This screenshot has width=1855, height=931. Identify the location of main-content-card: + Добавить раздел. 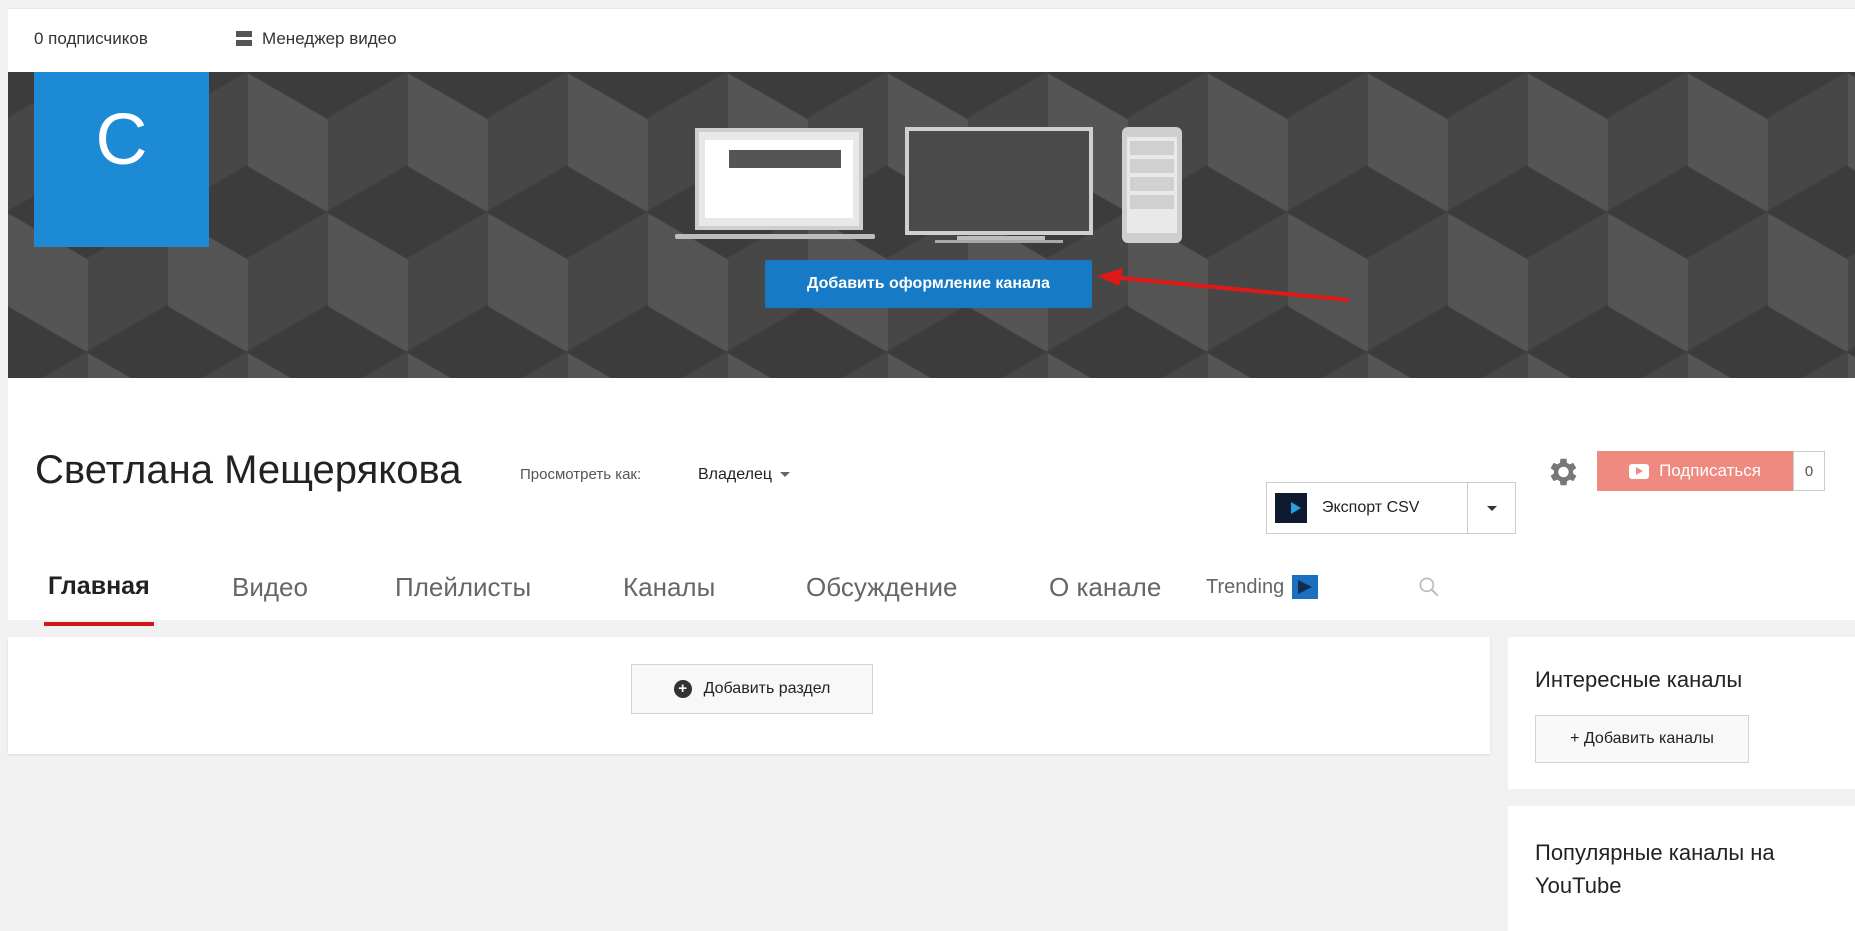
(749, 695).